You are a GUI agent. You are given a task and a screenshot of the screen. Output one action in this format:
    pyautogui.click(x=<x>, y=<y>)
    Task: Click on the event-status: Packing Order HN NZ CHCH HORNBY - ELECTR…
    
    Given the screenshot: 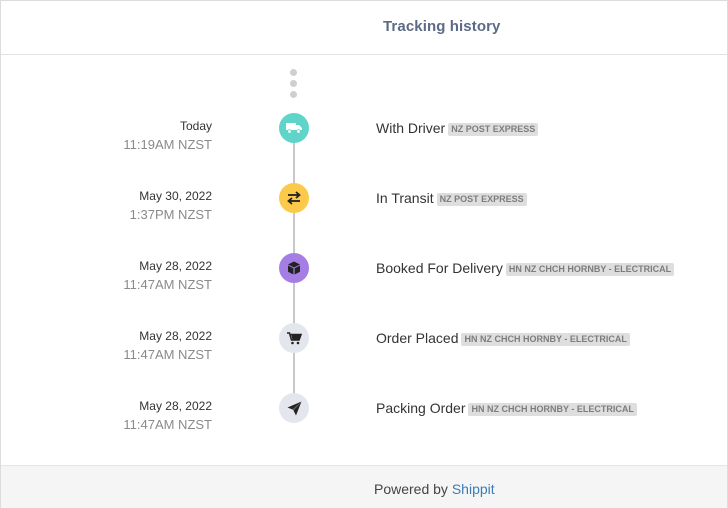 What is the action you would take?
    pyautogui.click(x=506, y=408)
    